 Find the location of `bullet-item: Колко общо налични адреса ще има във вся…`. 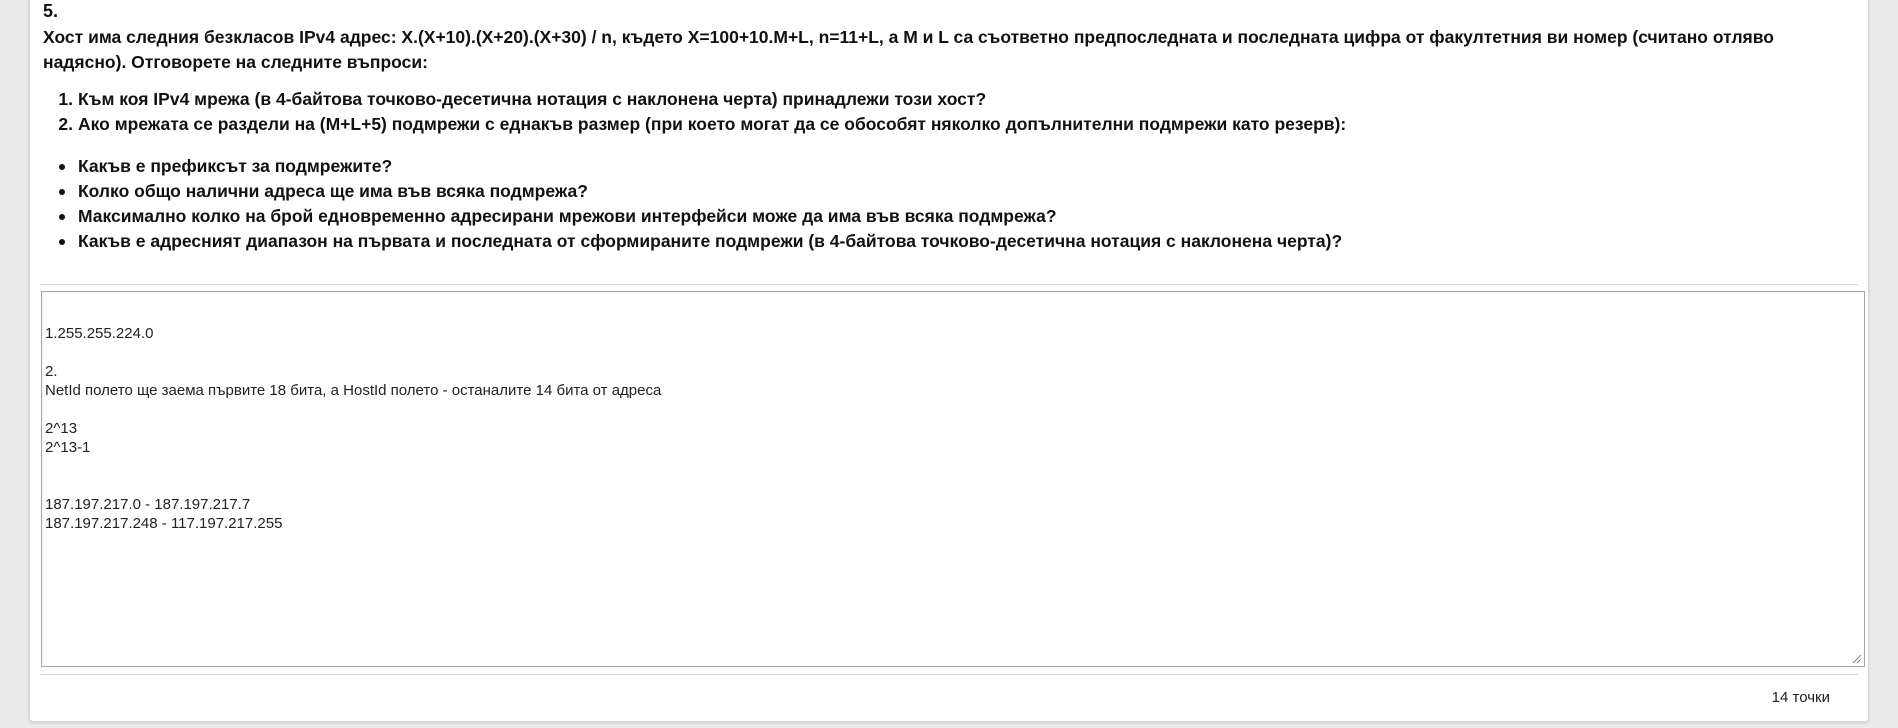

bullet-item: Колко общо налични адреса ще има във вся… is located at coordinates (700, 191).